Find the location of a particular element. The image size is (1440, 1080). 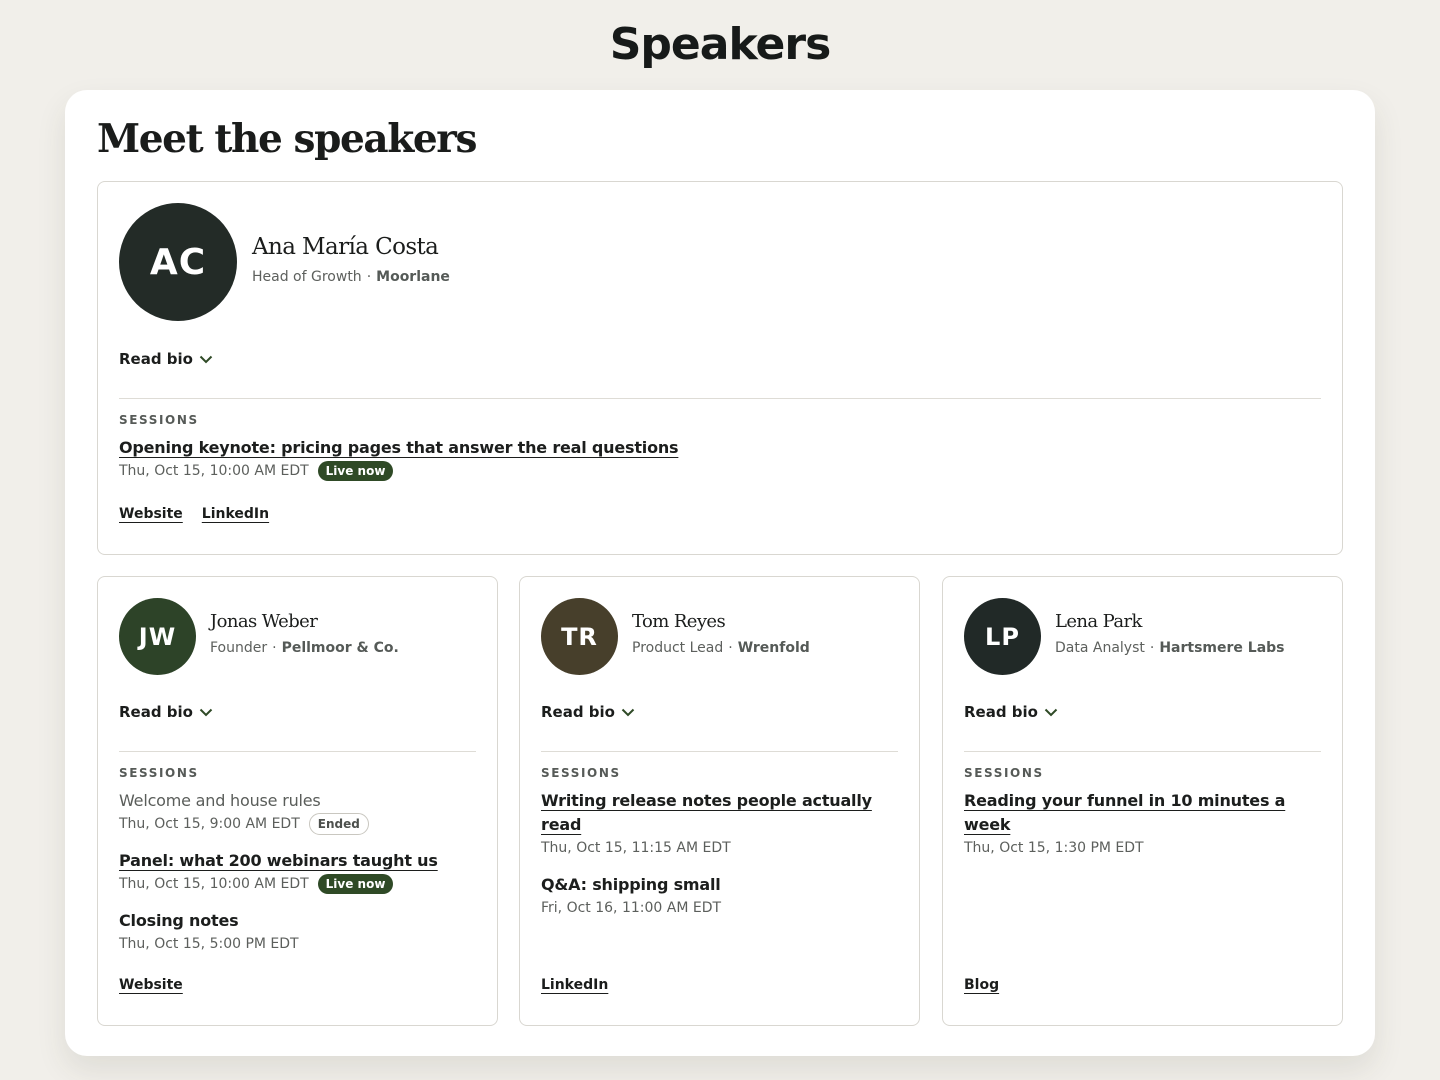

speaker-role: Founder is located at coordinates (239, 648).